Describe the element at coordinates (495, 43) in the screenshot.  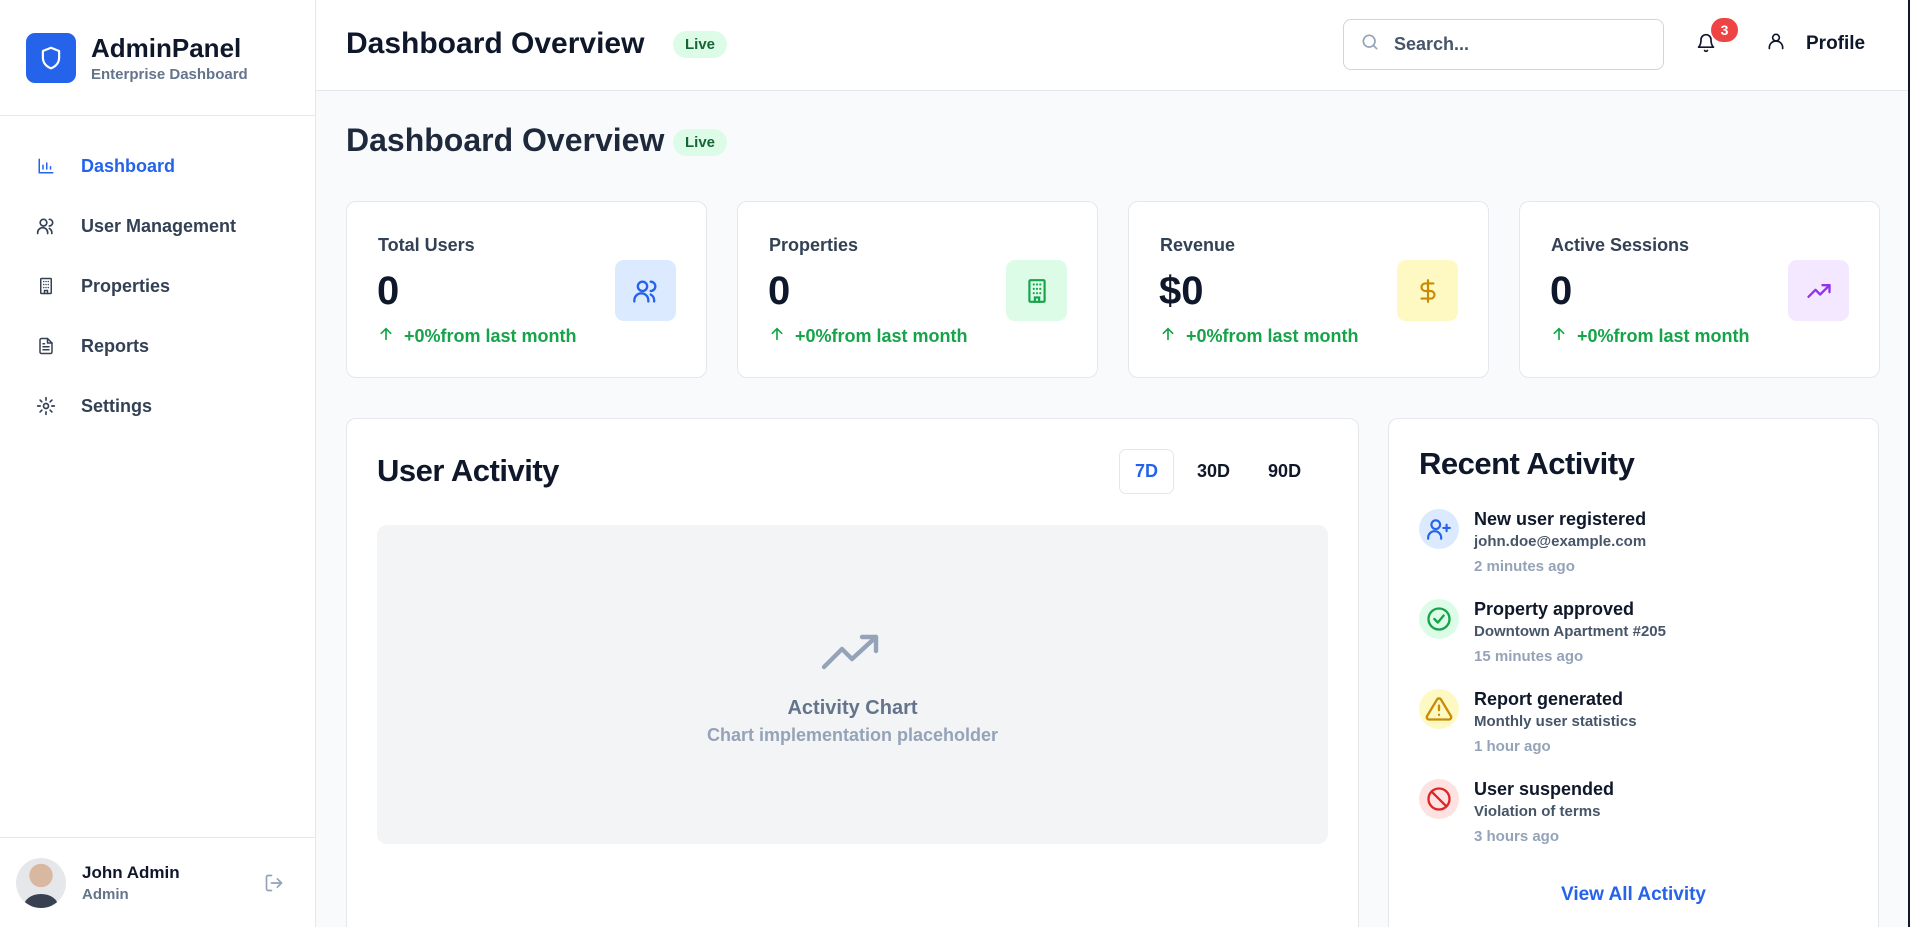
I see `header-title: Dashboard Overview` at that location.